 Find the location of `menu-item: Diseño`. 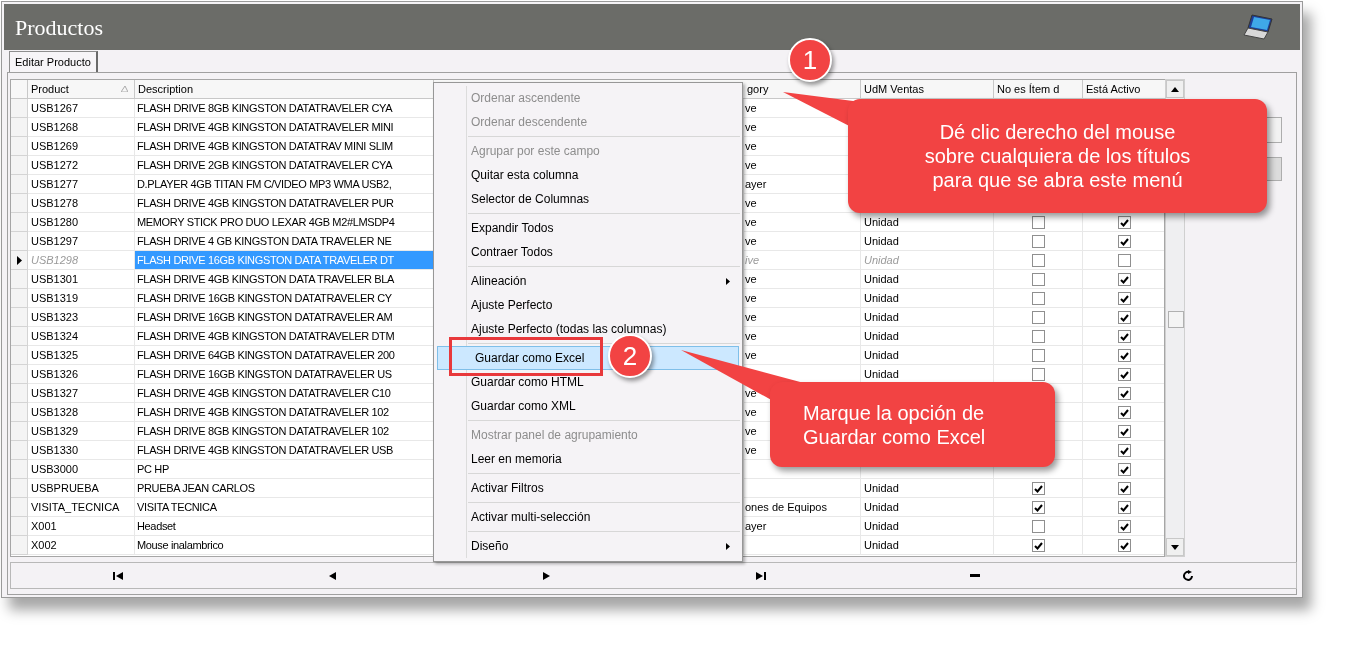

menu-item: Diseño is located at coordinates (588, 546).